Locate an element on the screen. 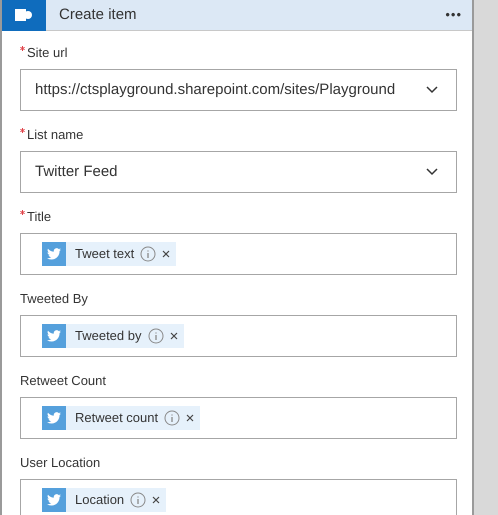 This screenshot has width=498, height=515. field-label: List name is located at coordinates (55, 135).